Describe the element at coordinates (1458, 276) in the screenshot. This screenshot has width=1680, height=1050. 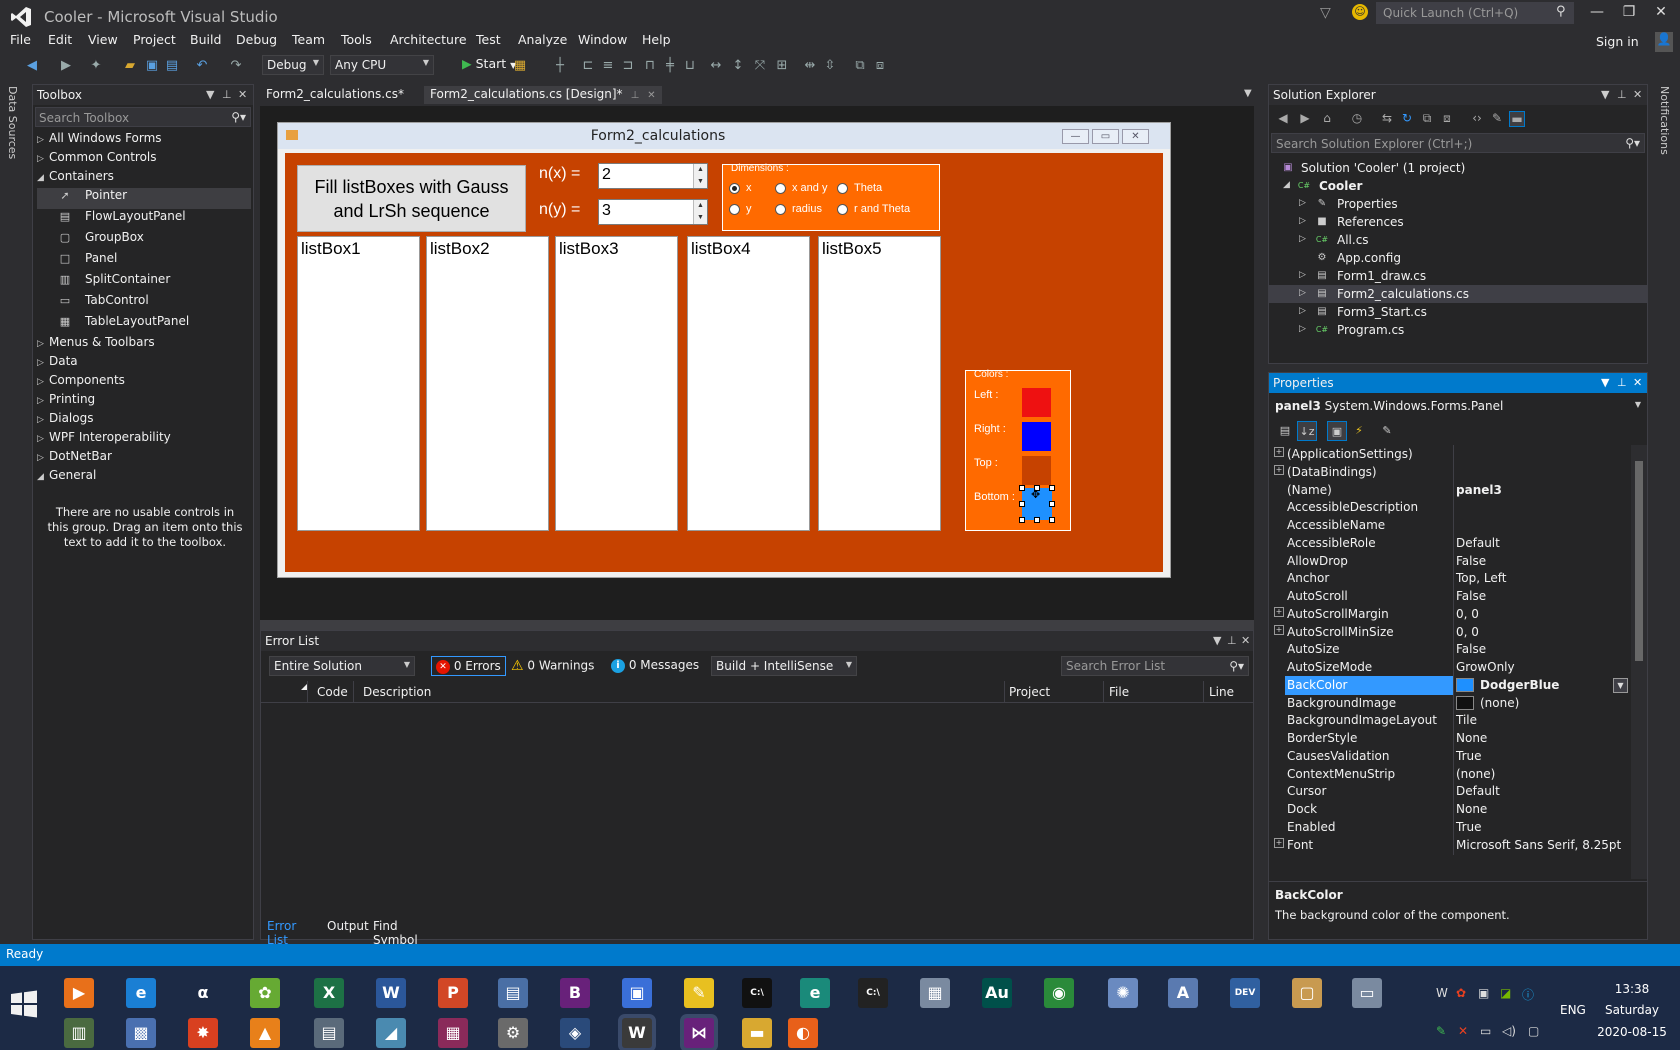
I see `item-form1-draw: ▷ ▤ Form1_draw.cs` at that location.